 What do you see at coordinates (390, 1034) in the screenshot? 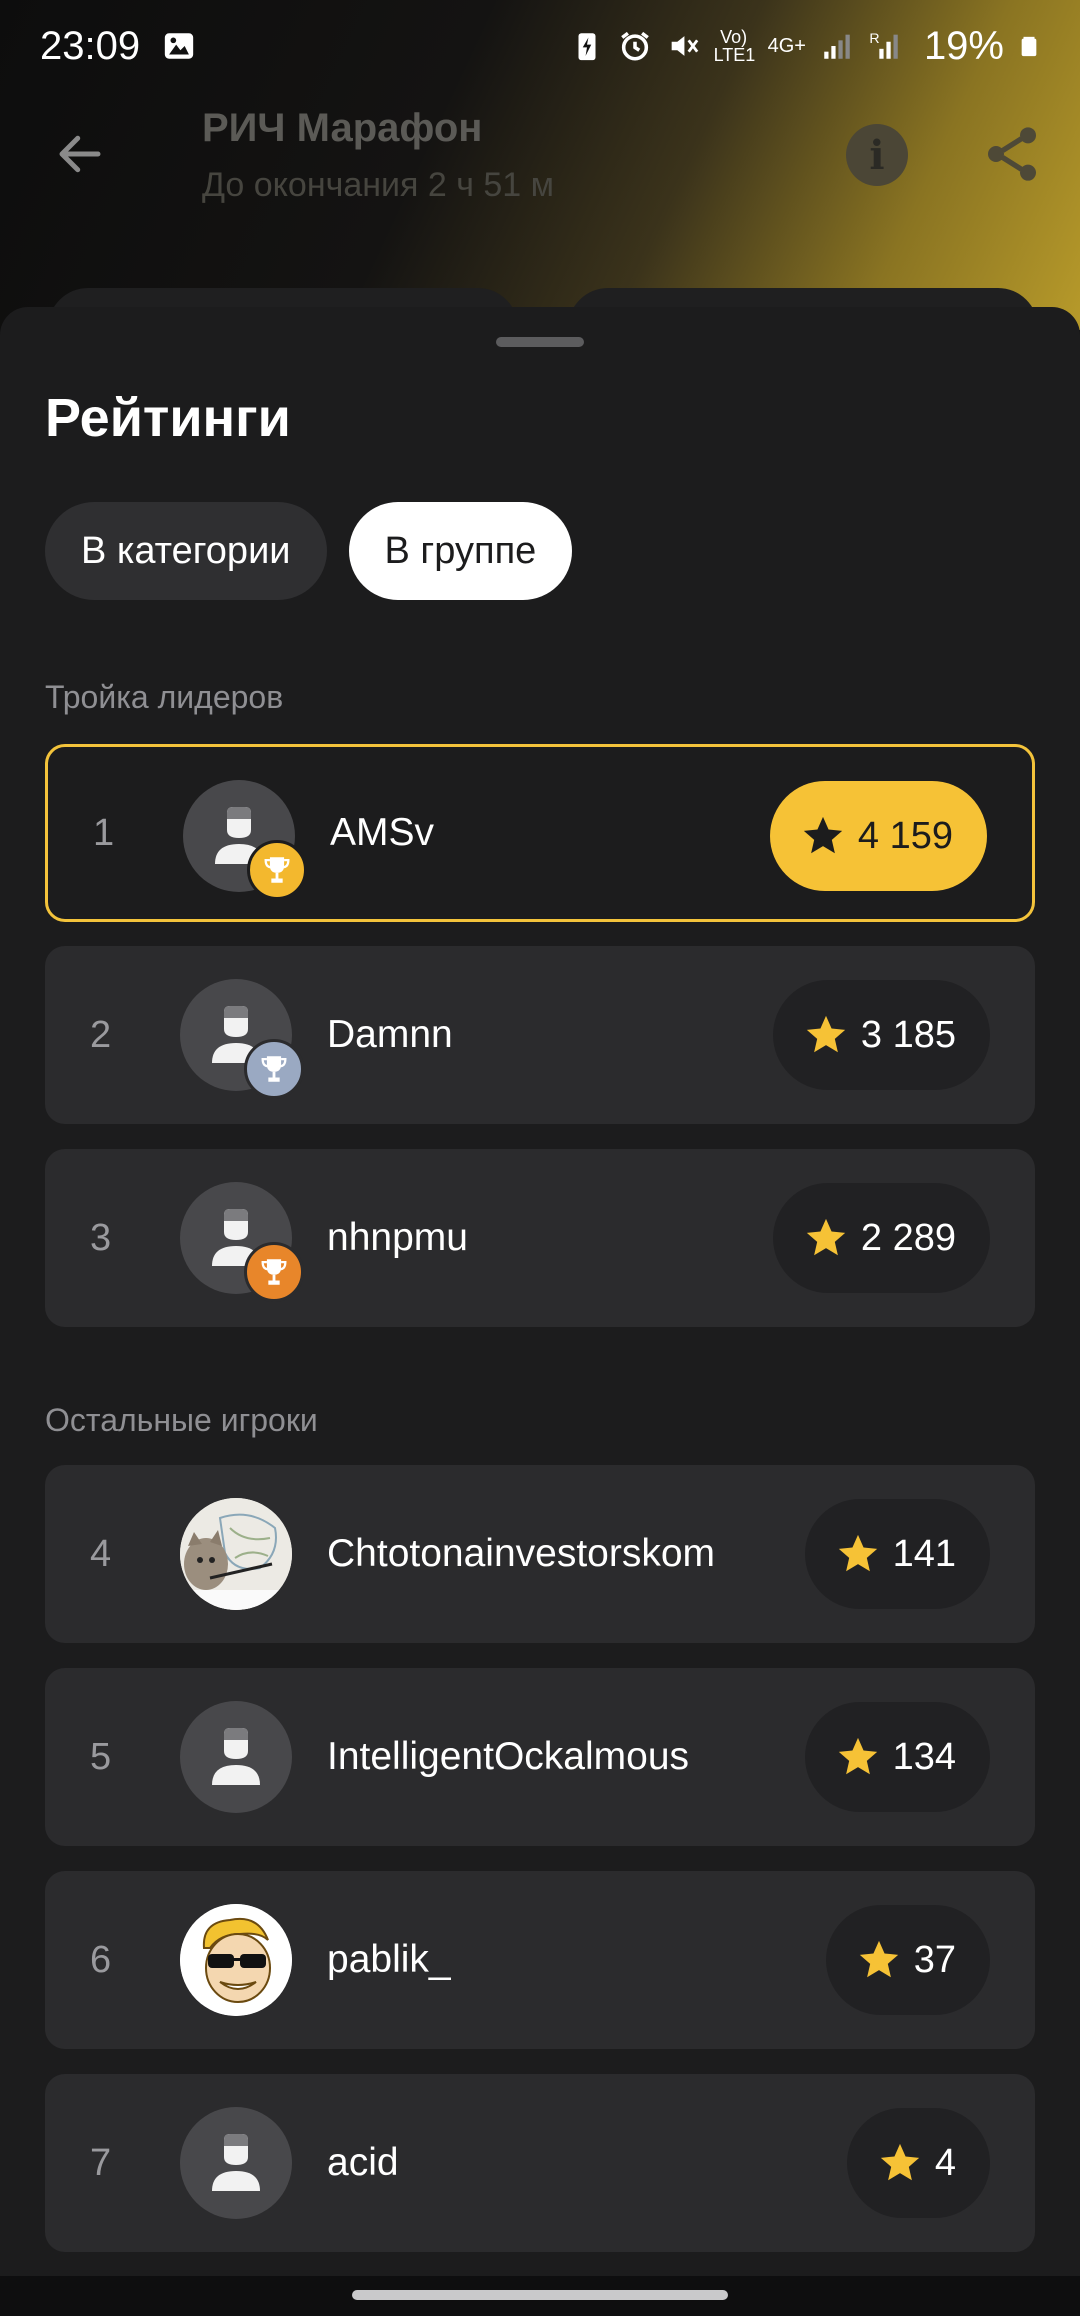
I see `username: Damnn` at bounding box center [390, 1034].